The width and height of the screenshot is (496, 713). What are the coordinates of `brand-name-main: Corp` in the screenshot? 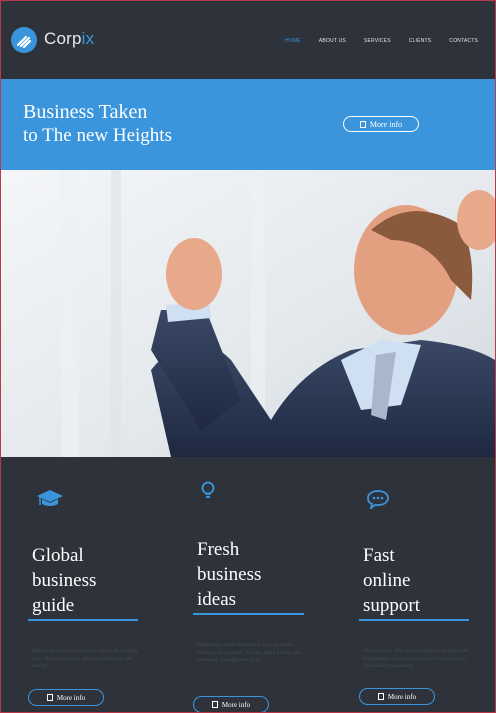 It's located at (63, 38).